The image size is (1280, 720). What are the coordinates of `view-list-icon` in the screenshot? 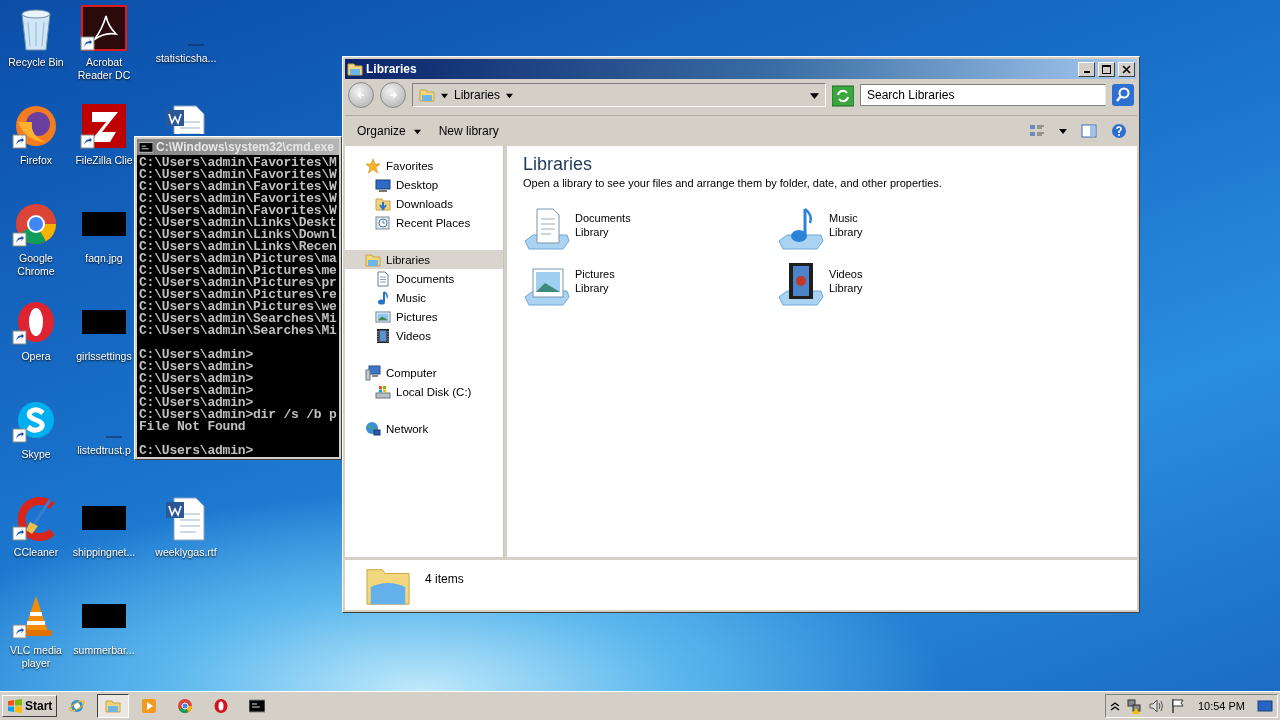 It's located at (1037, 131).